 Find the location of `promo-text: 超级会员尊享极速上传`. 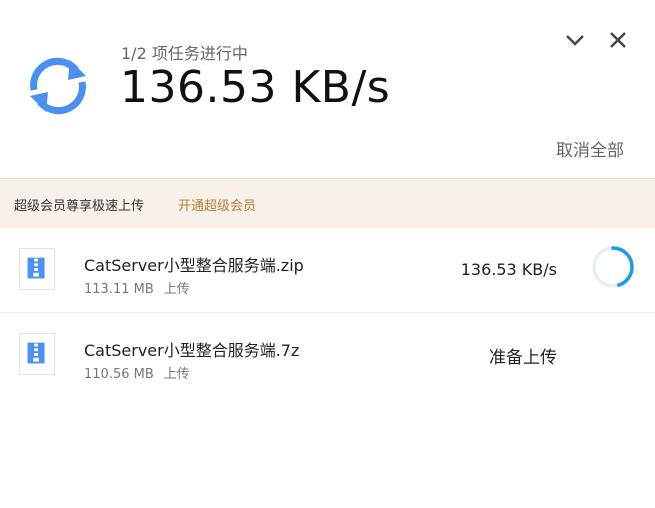

promo-text: 超级会员尊享极速上传 is located at coordinates (79, 206).